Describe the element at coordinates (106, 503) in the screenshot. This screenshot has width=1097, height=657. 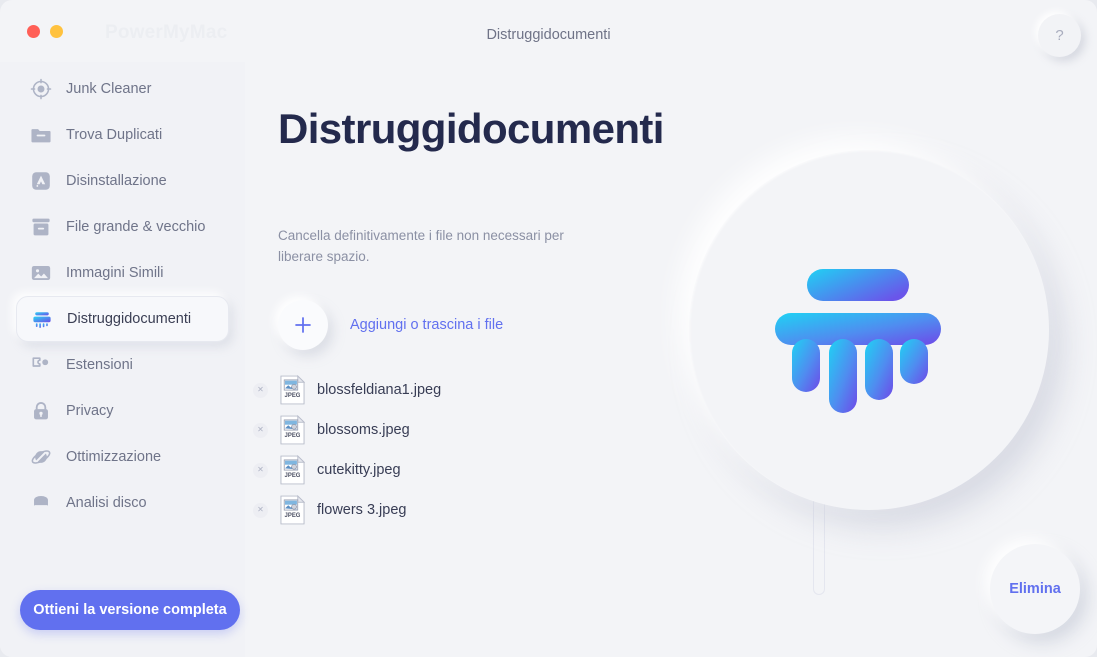
I see `sidebar-item-label: Analisi disco` at that location.